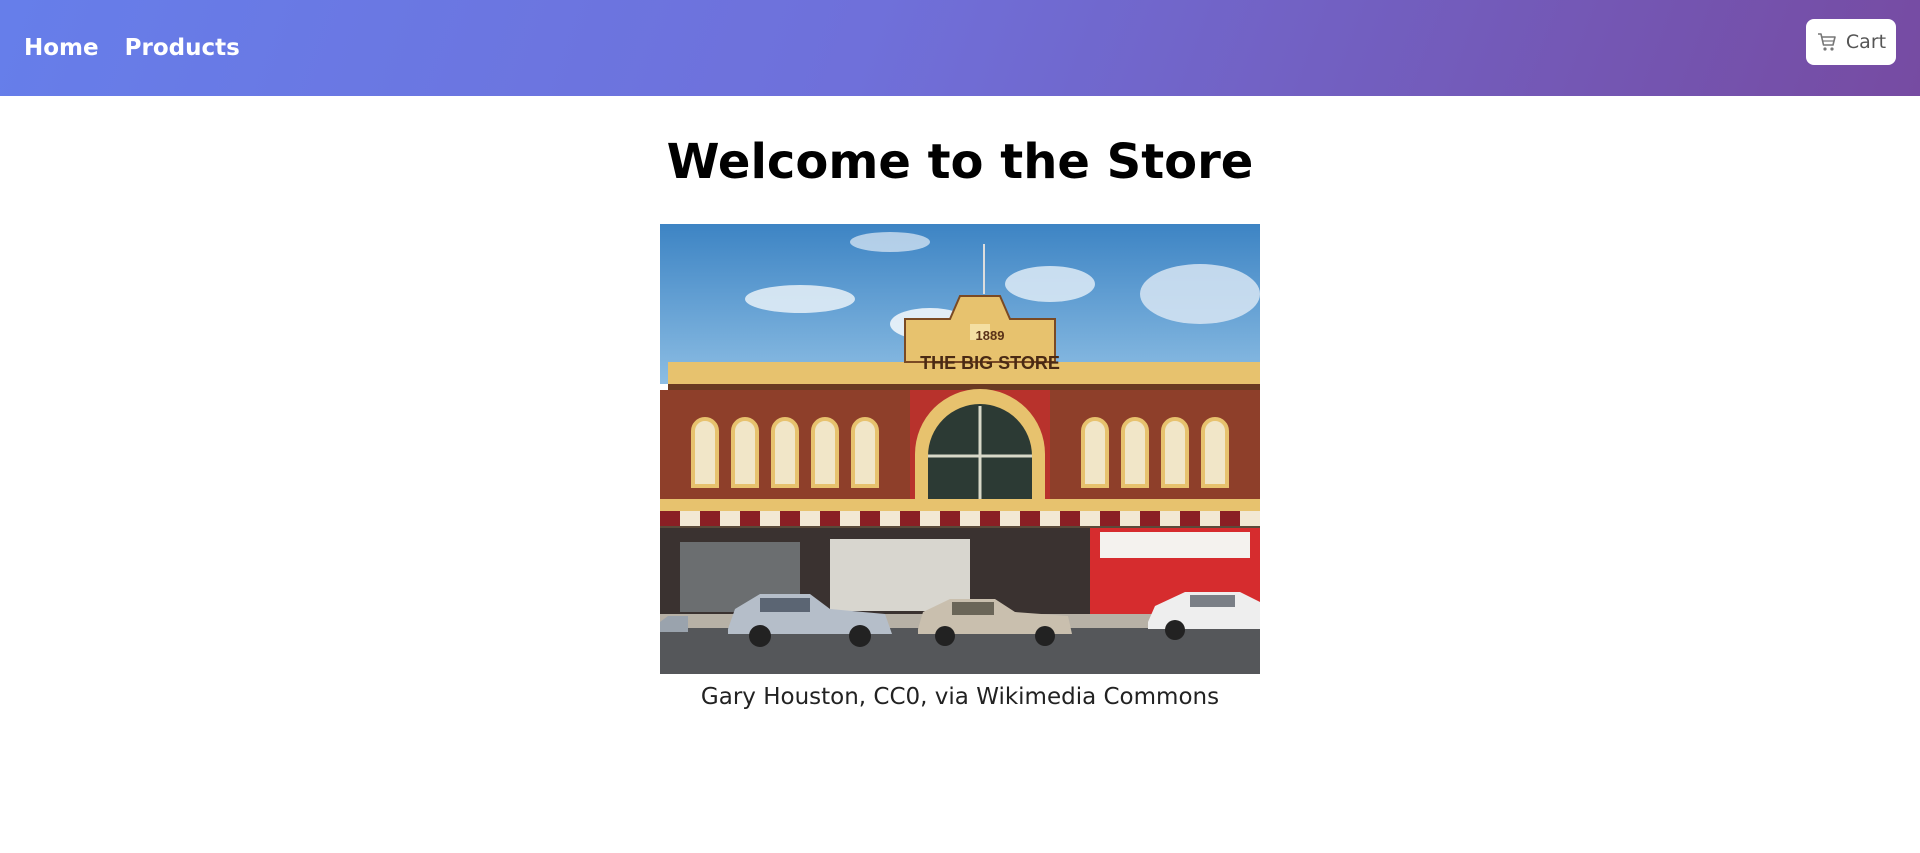 The width and height of the screenshot is (1920, 853). Describe the element at coordinates (990, 363) in the screenshot. I see `sign-text: THE BIG STORE` at that location.